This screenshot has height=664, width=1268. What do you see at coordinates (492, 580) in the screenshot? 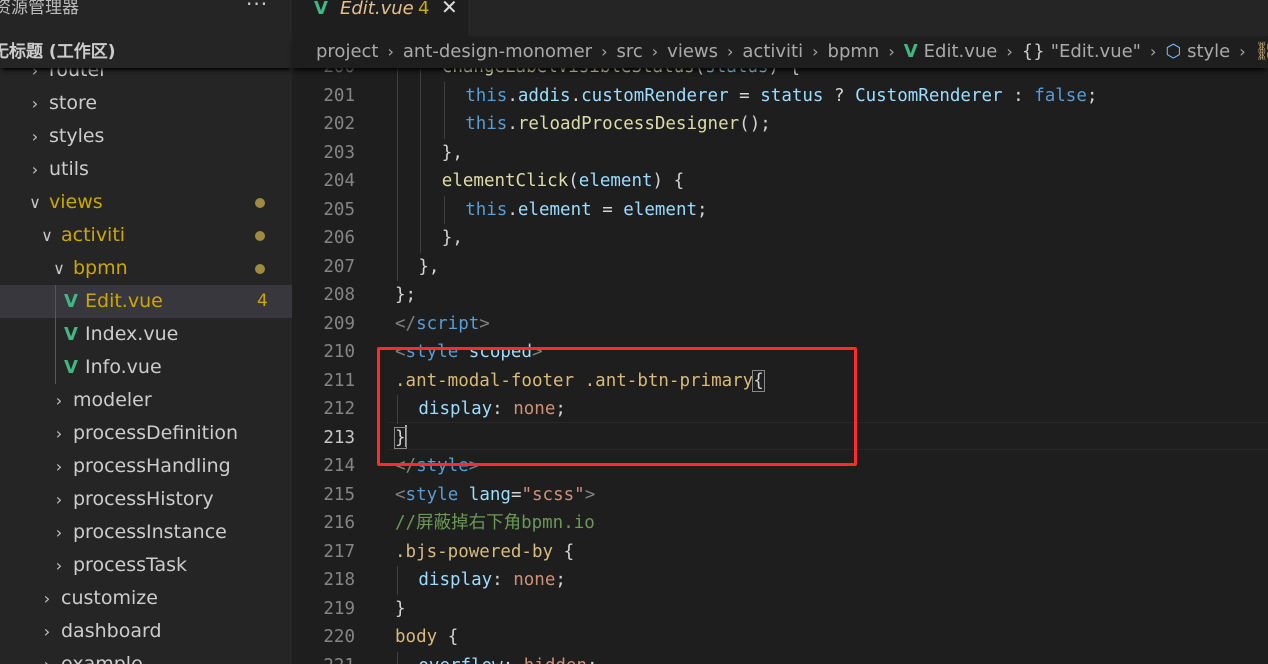
I see `code-line: display: none;` at bounding box center [492, 580].